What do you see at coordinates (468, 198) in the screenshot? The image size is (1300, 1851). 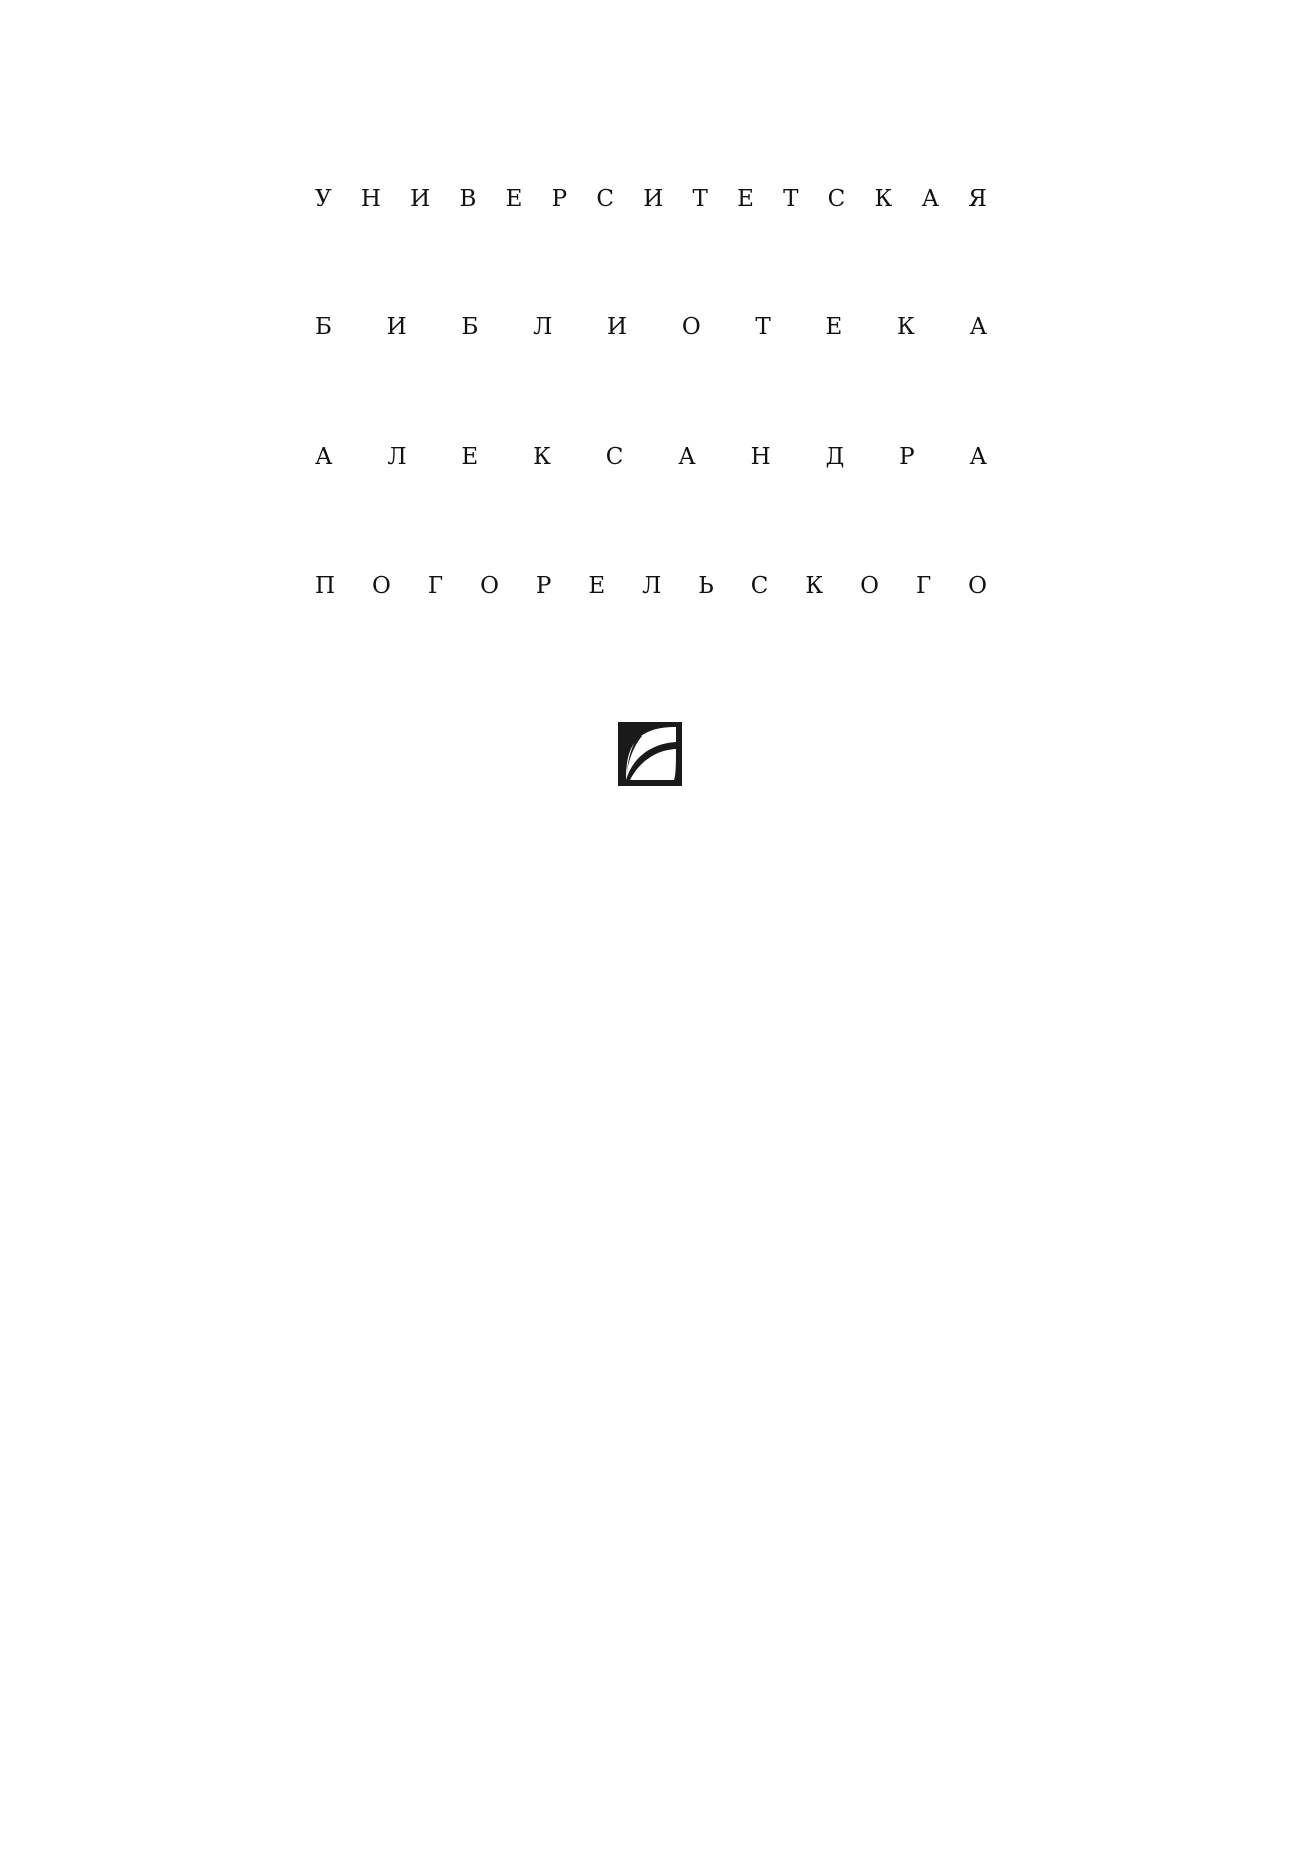 I see `title-letter: В` at bounding box center [468, 198].